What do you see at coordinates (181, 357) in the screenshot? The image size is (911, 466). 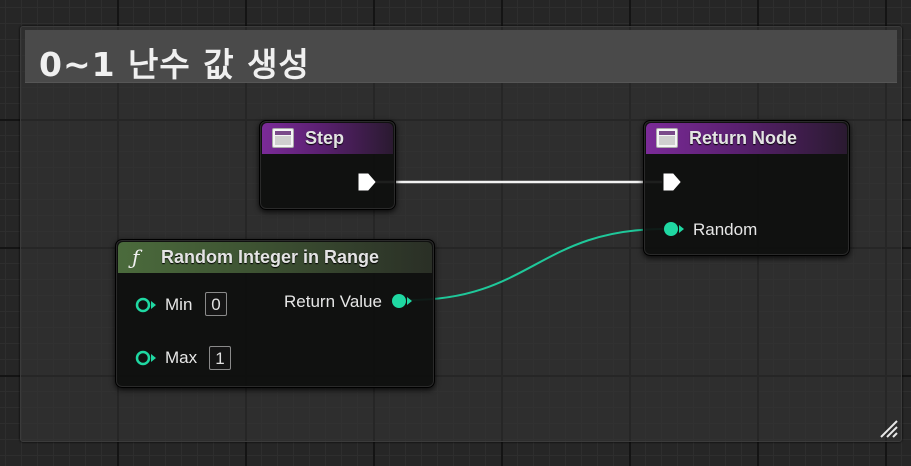 I see `max-pin-label: Max` at bounding box center [181, 357].